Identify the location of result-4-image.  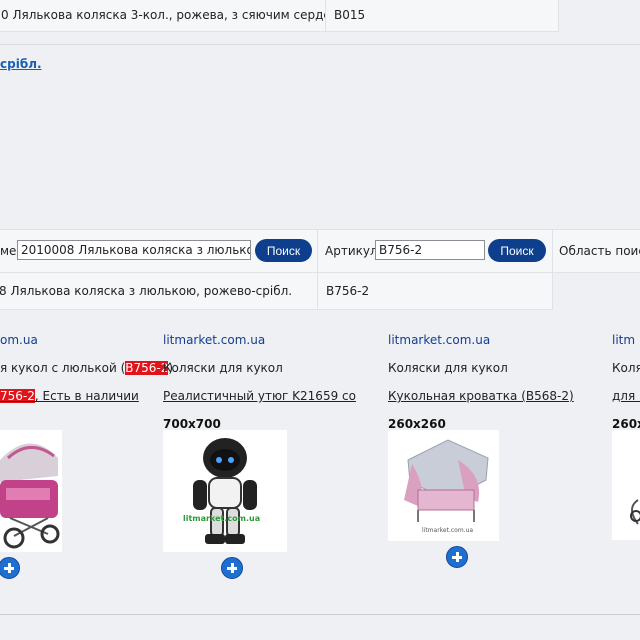
(626, 485).